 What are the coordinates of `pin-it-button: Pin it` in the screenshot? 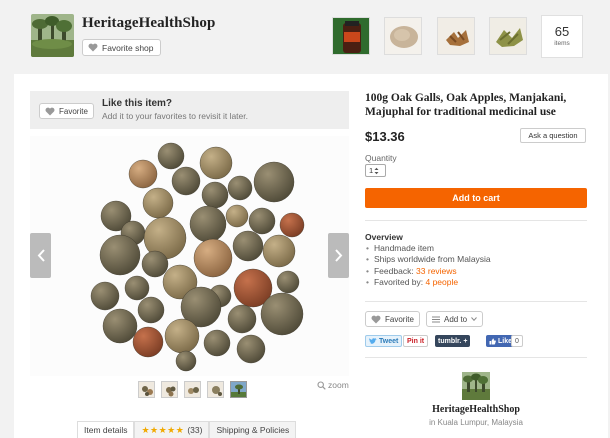 It's located at (416, 341).